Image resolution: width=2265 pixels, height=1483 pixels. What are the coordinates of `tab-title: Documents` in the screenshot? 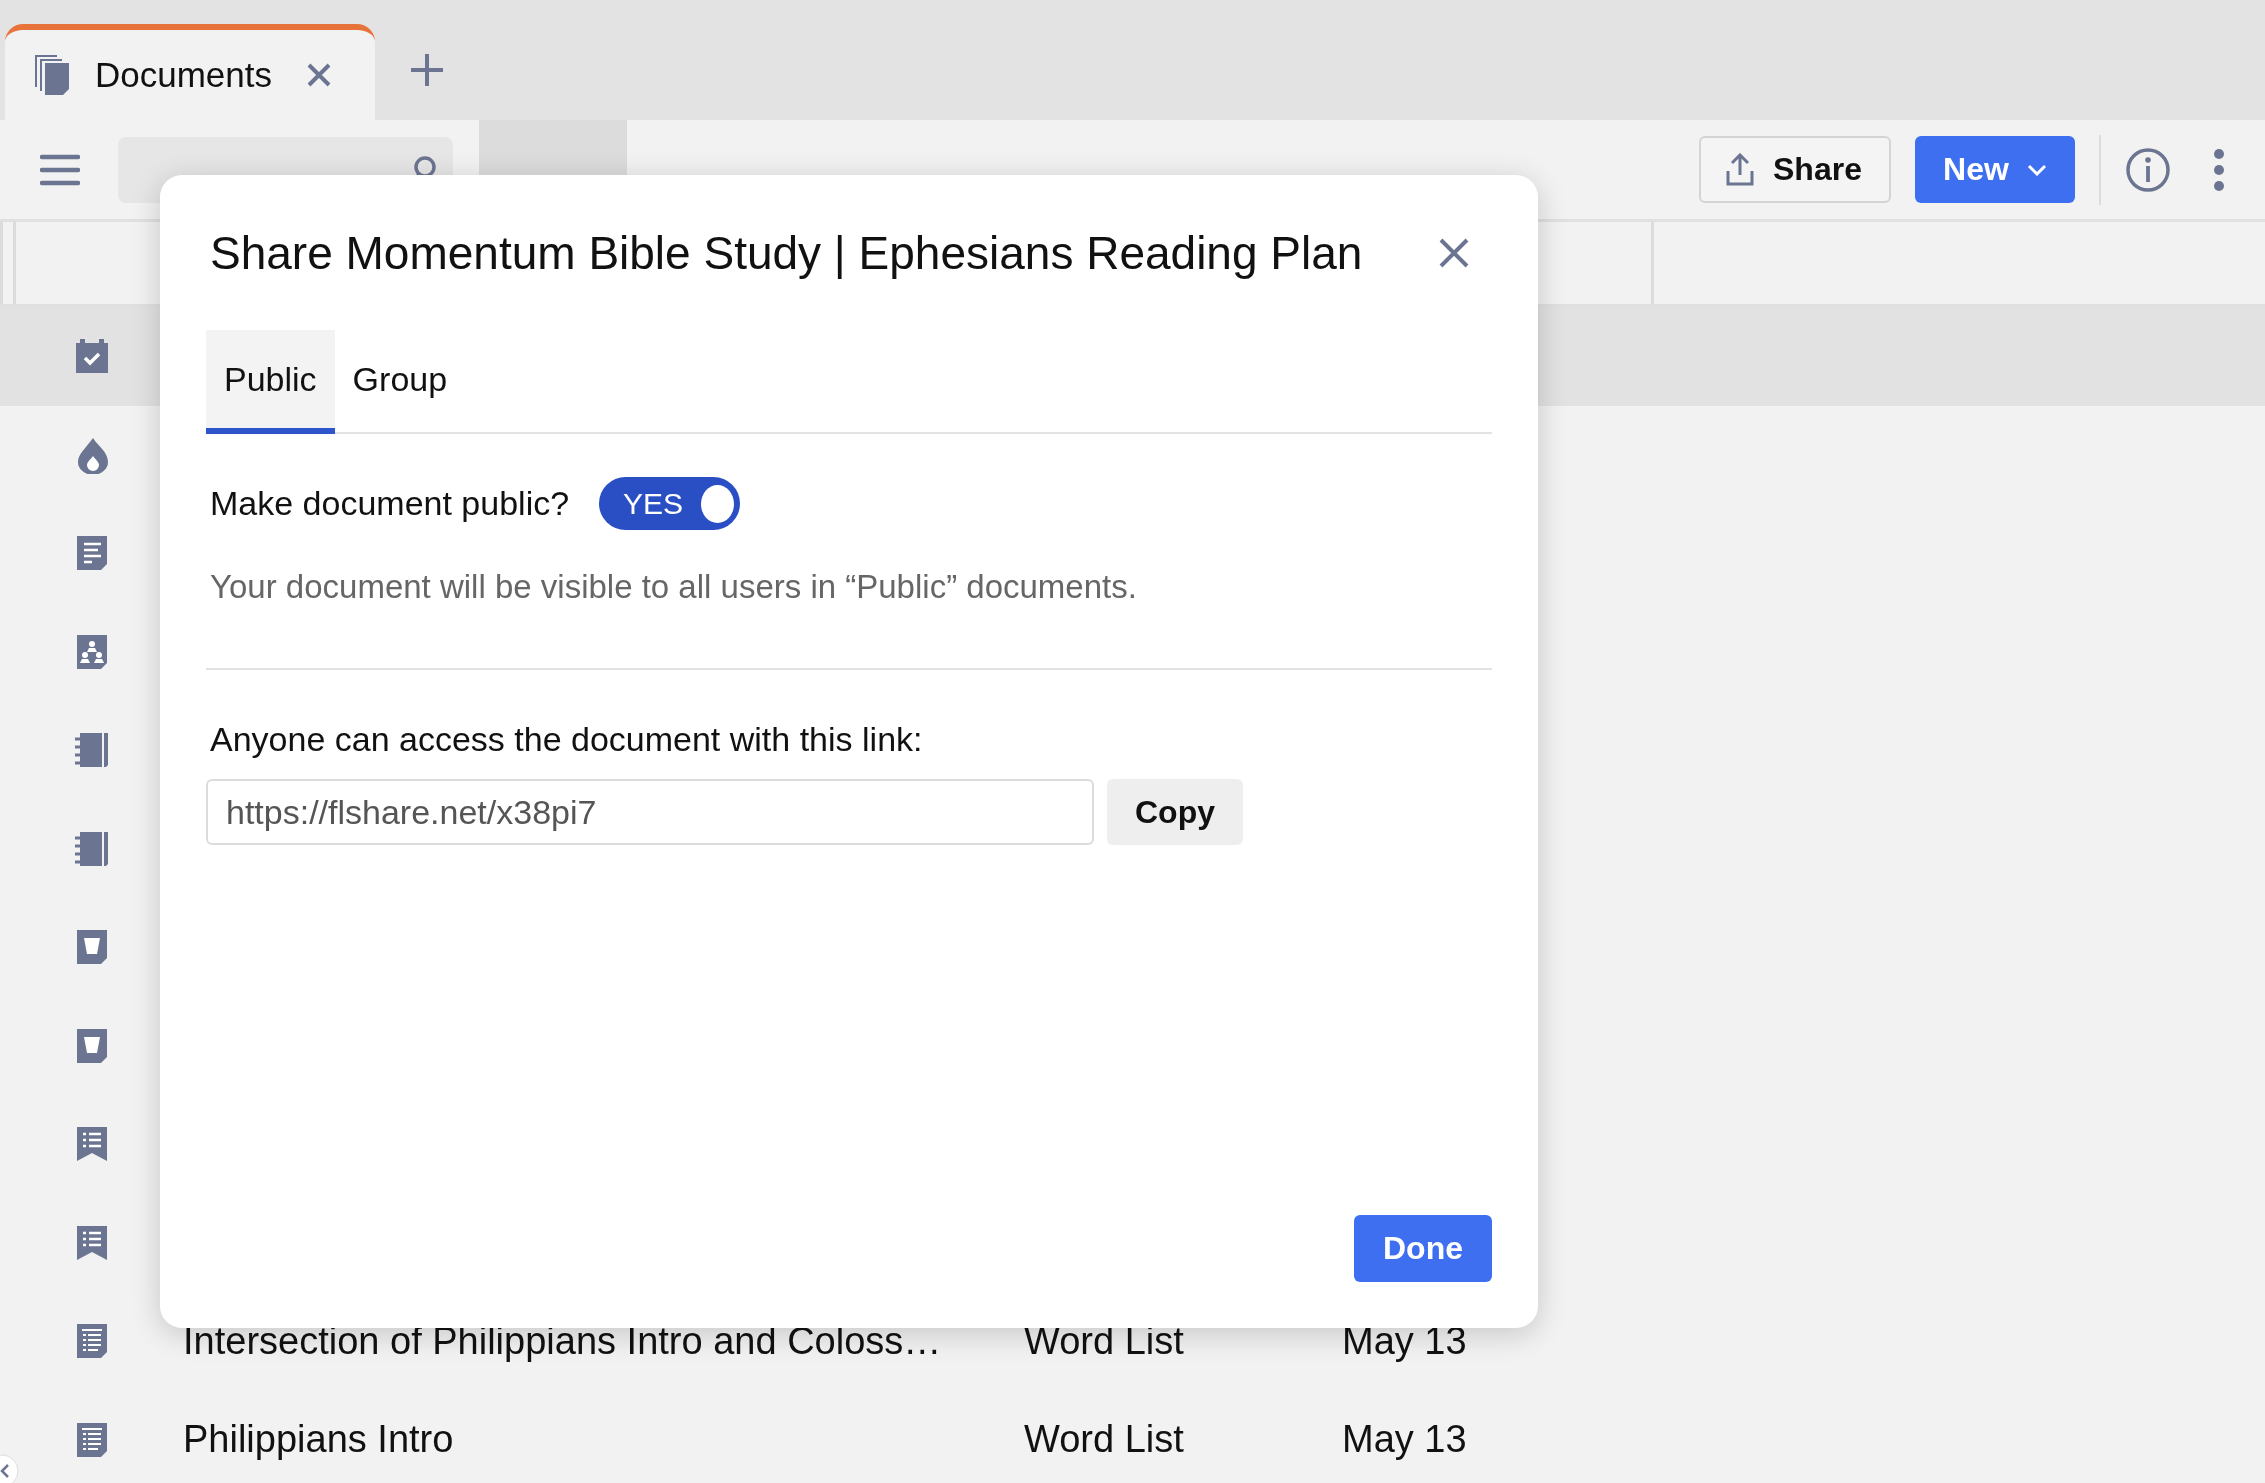 It's located at (184, 75).